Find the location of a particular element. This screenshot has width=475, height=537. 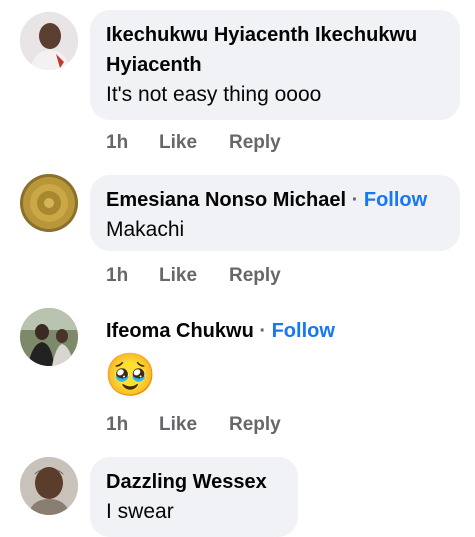

comment-bubble: Emesiana Nonso Michael · Follow Makachi is located at coordinates (275, 213).